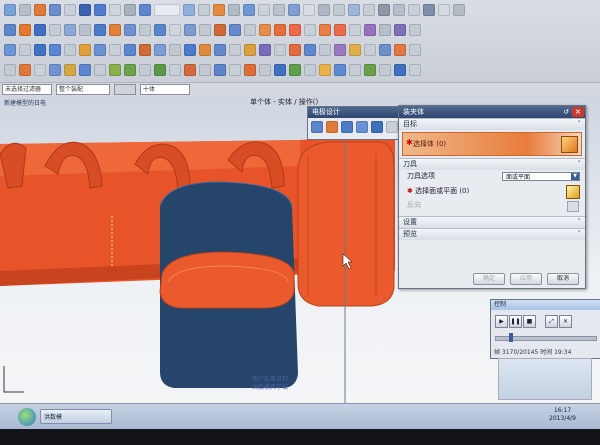 The width and height of the screenshot is (600, 445). Describe the element at coordinates (492, 222) in the screenshot. I see `section-settings: 设置 ˅` at that location.